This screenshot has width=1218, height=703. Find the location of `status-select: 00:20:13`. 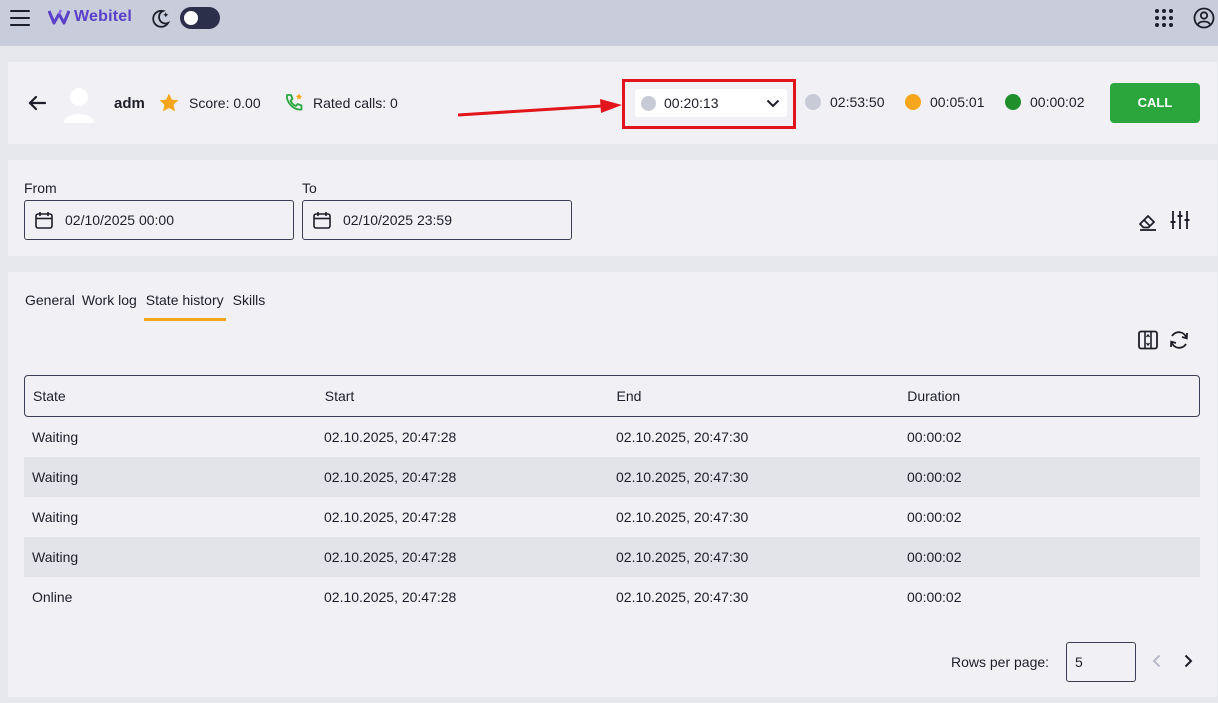

status-select: 00:20:13 is located at coordinates (711, 103).